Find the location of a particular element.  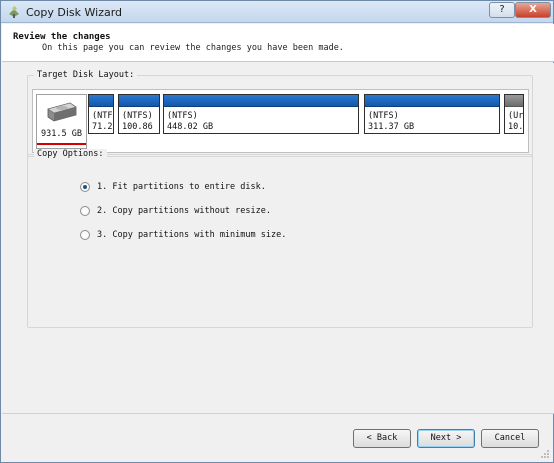

option-minimum-size: 3. Copy partitions with minimum size. is located at coordinates (183, 235).